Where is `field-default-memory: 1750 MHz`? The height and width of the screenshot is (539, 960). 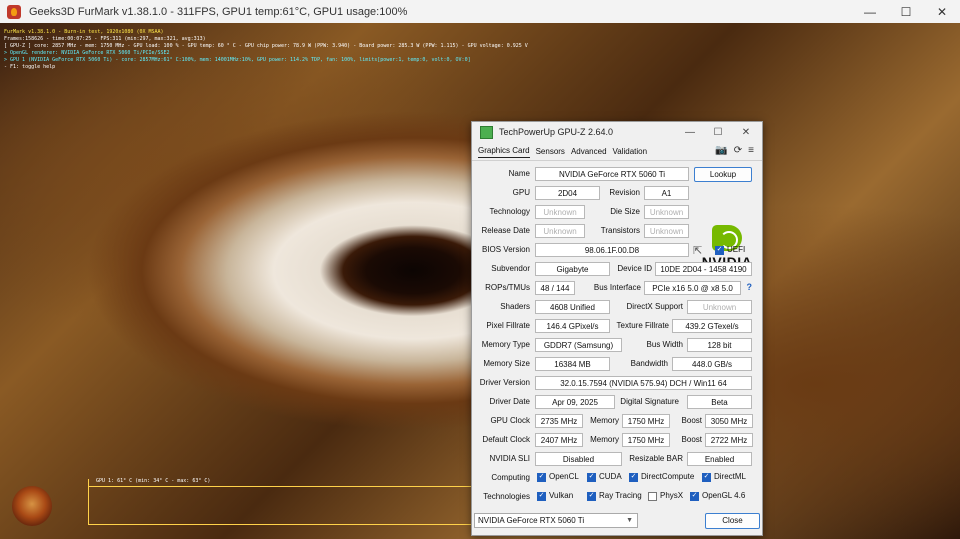
field-default-memory: 1750 MHz is located at coordinates (646, 440).